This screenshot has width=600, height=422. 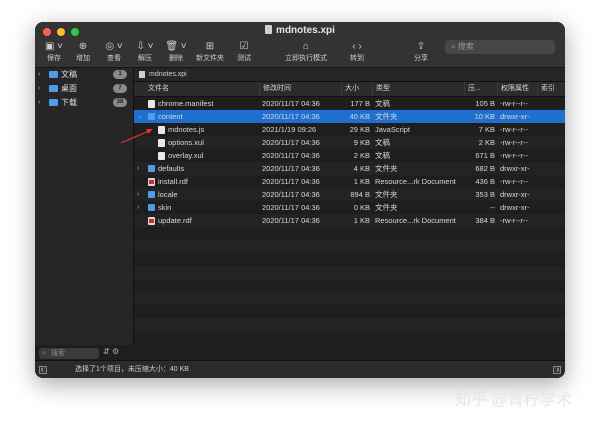 What do you see at coordinates (415, 220) in the screenshot?
I see `file-type: Resource...rk Document` at bounding box center [415, 220].